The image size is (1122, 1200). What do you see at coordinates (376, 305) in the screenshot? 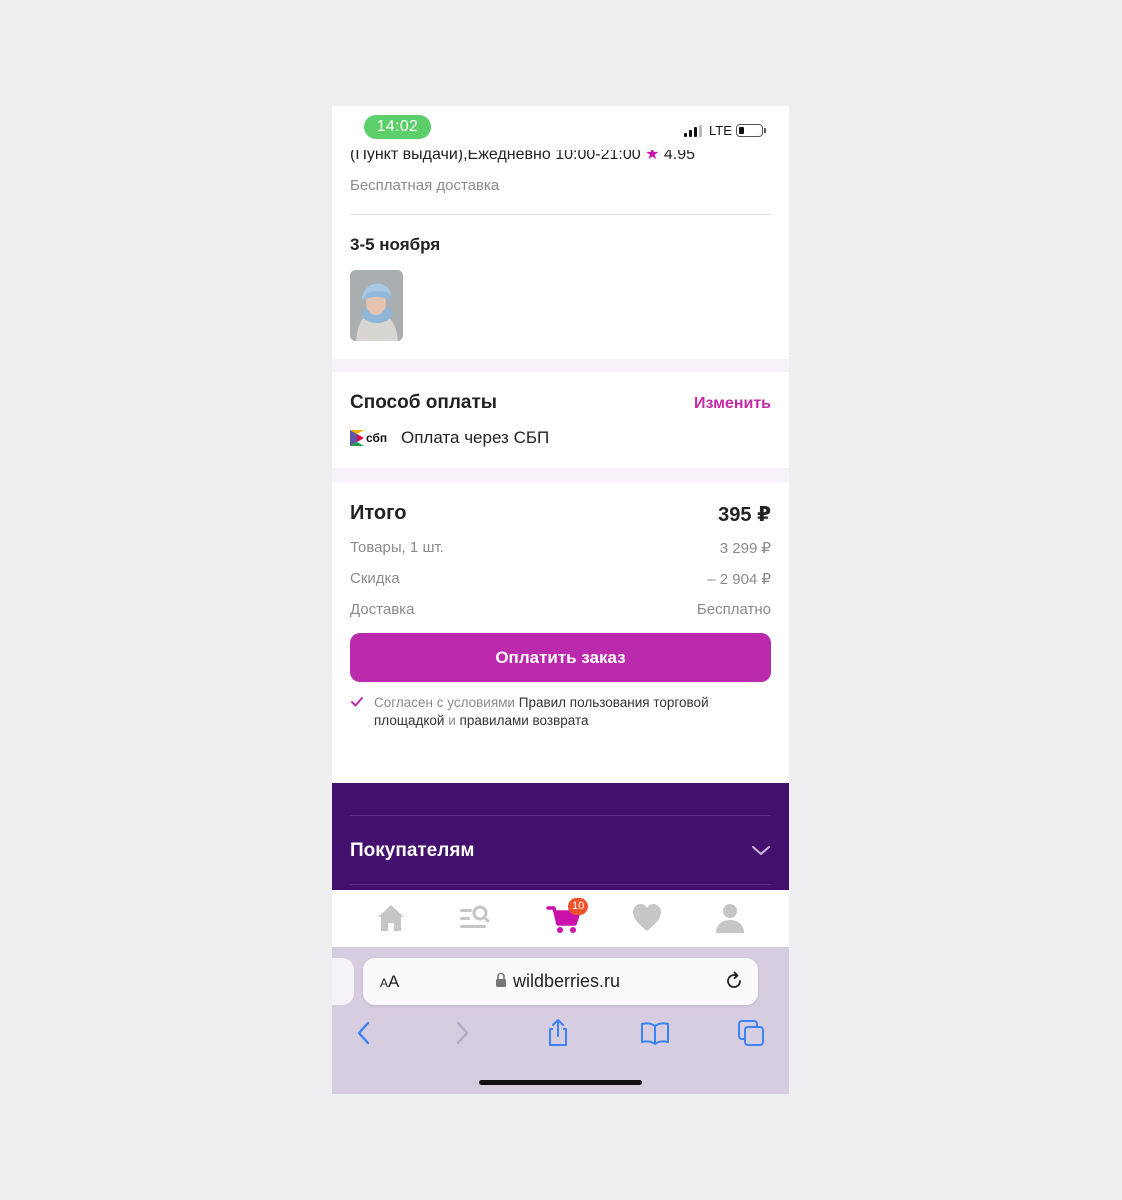
I see `product-thumbnail` at bounding box center [376, 305].